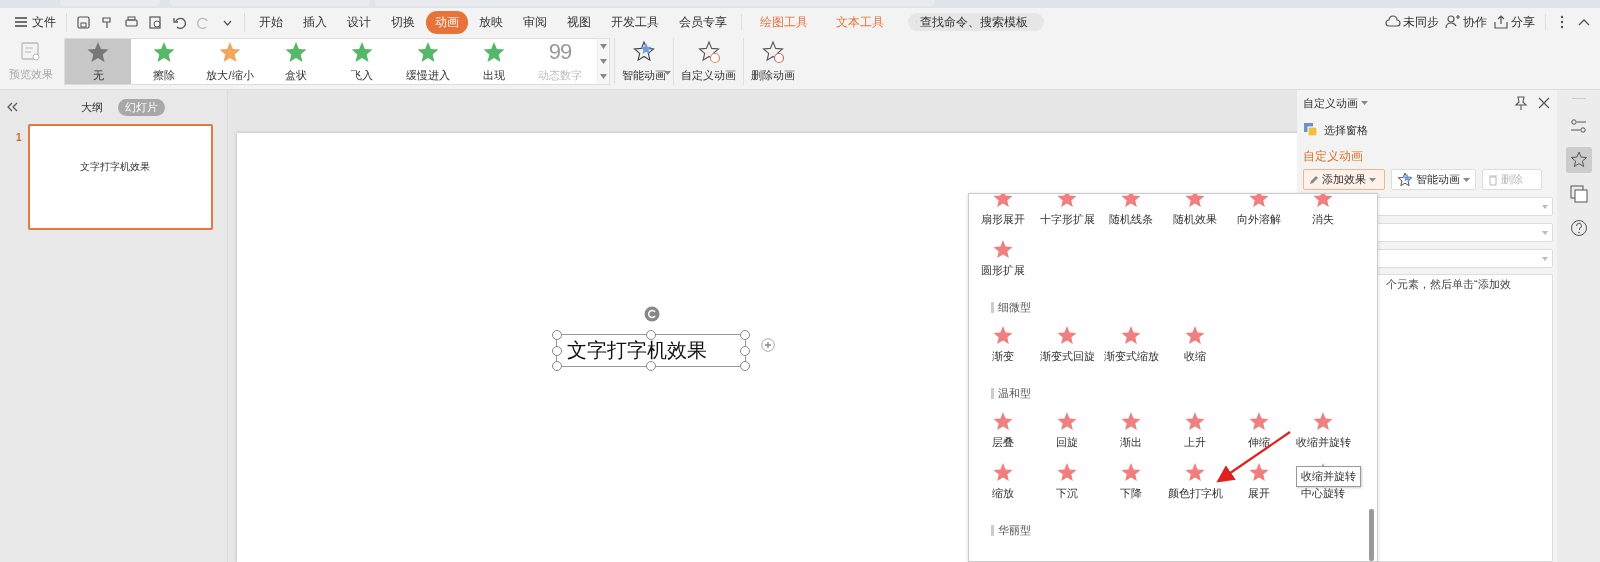  What do you see at coordinates (1578, 126) in the screenshot?
I see `sliders-icon` at bounding box center [1578, 126].